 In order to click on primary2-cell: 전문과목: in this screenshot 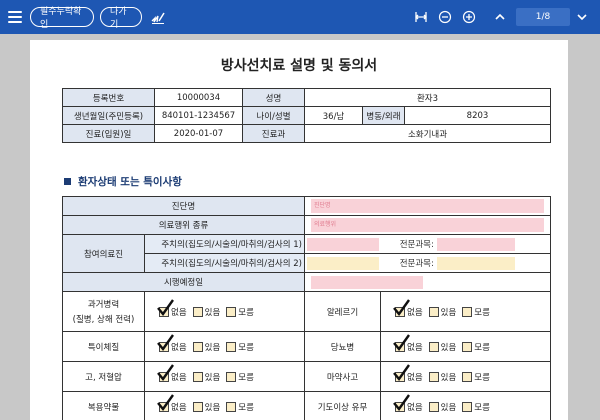, I will do `click(427, 263)`.